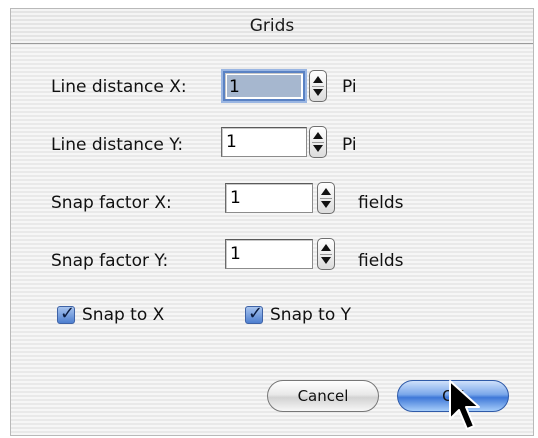 The image size is (538, 438). I want to click on line-distance-y-unit: Pi, so click(349, 145).